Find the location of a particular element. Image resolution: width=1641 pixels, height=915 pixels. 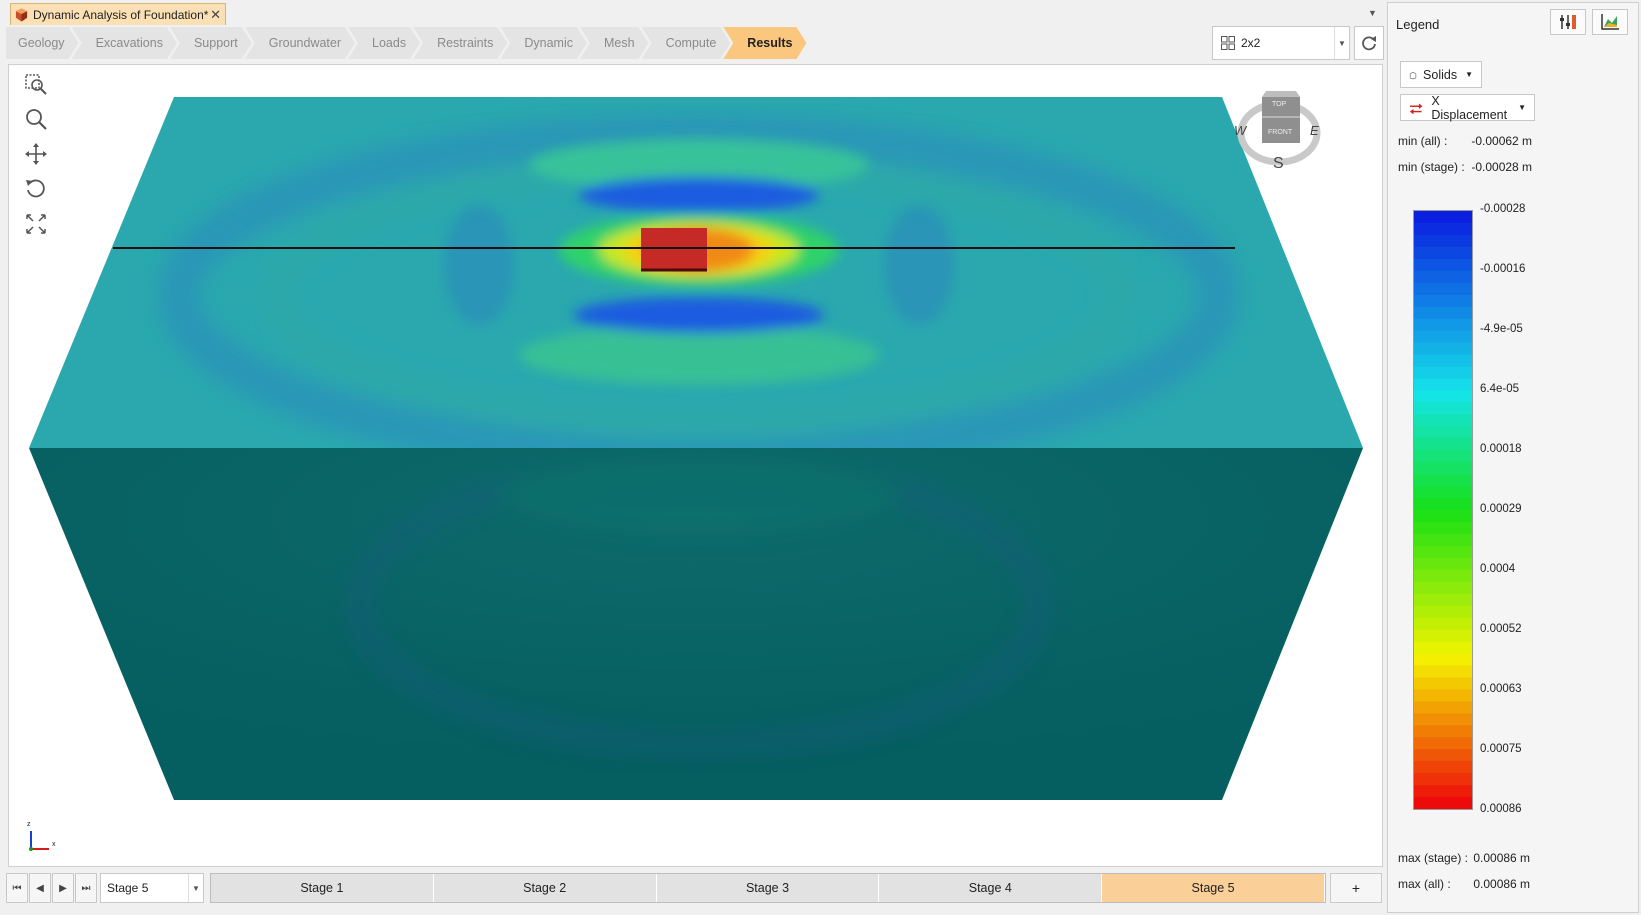

stage-tab-1: Stage 1 is located at coordinates (322, 888).